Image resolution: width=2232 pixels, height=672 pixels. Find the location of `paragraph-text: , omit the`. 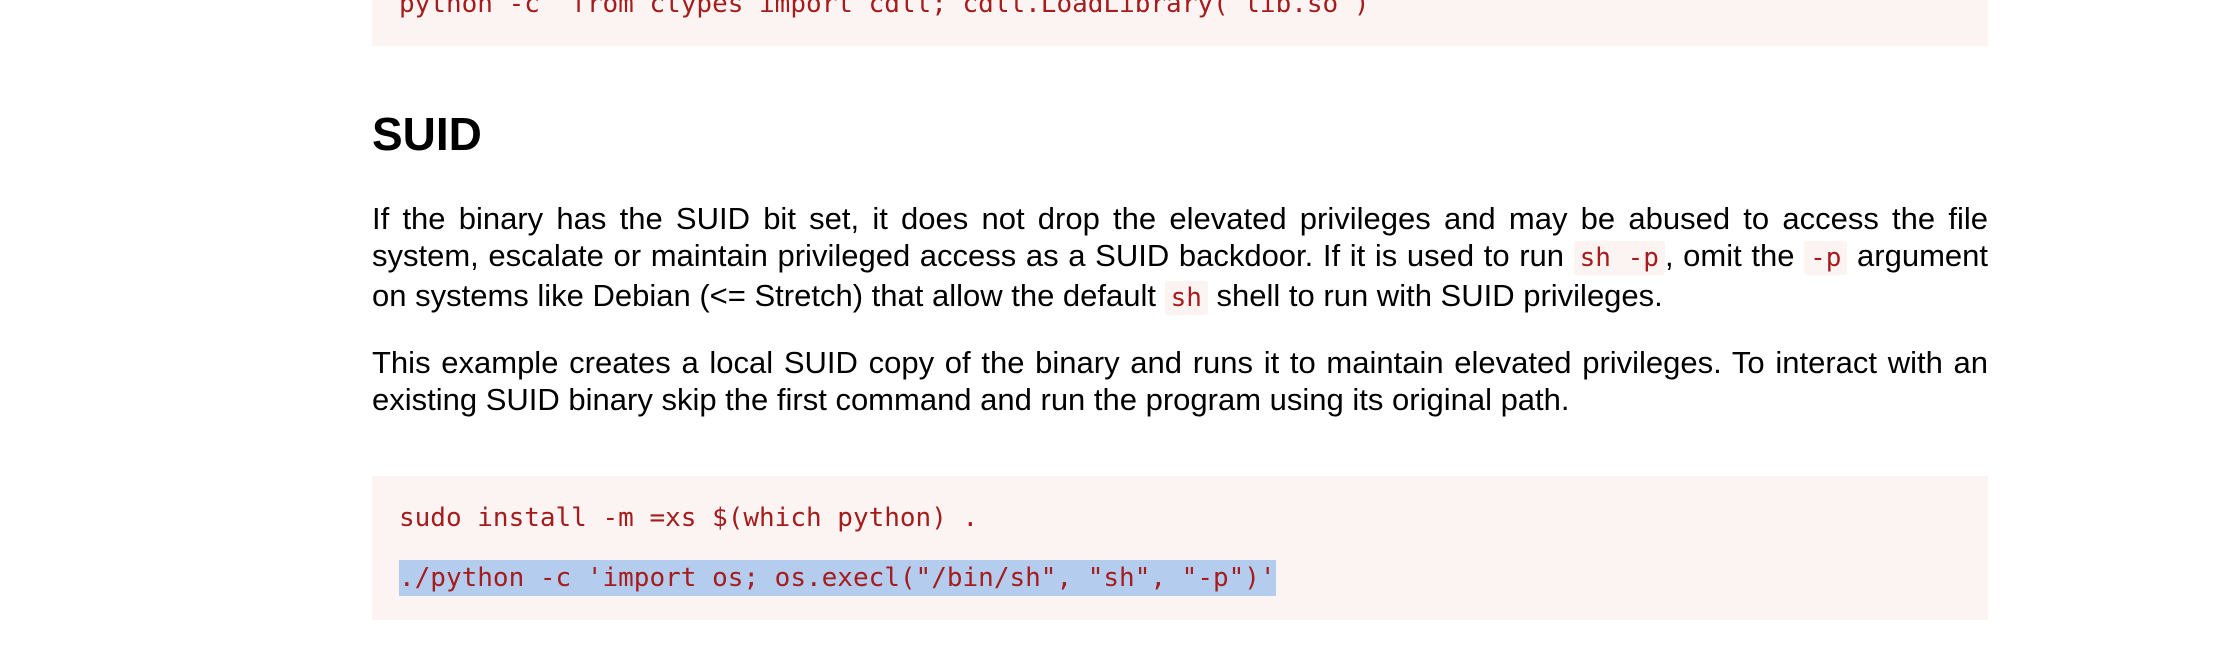

paragraph-text: , omit the is located at coordinates (1734, 255).